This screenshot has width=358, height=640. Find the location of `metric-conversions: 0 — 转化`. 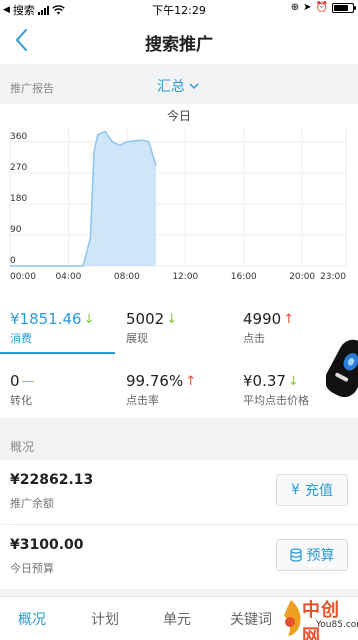

metric-conversions: 0 — 转化 is located at coordinates (65, 390).